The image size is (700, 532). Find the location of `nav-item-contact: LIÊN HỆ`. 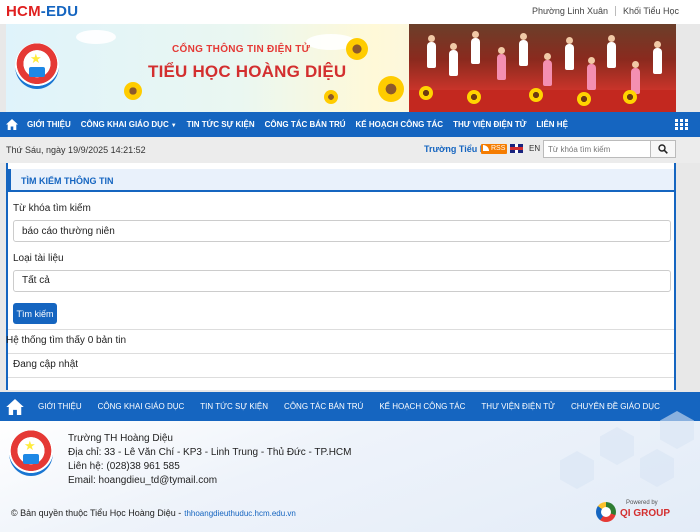

nav-item-contact: LIÊN HỆ is located at coordinates (552, 124).